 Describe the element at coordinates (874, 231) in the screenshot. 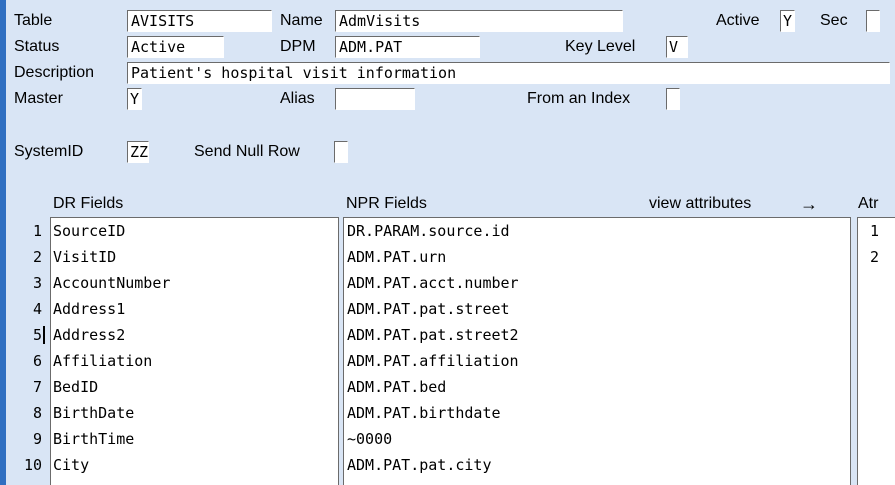

I see `atr-cell: 1` at that location.